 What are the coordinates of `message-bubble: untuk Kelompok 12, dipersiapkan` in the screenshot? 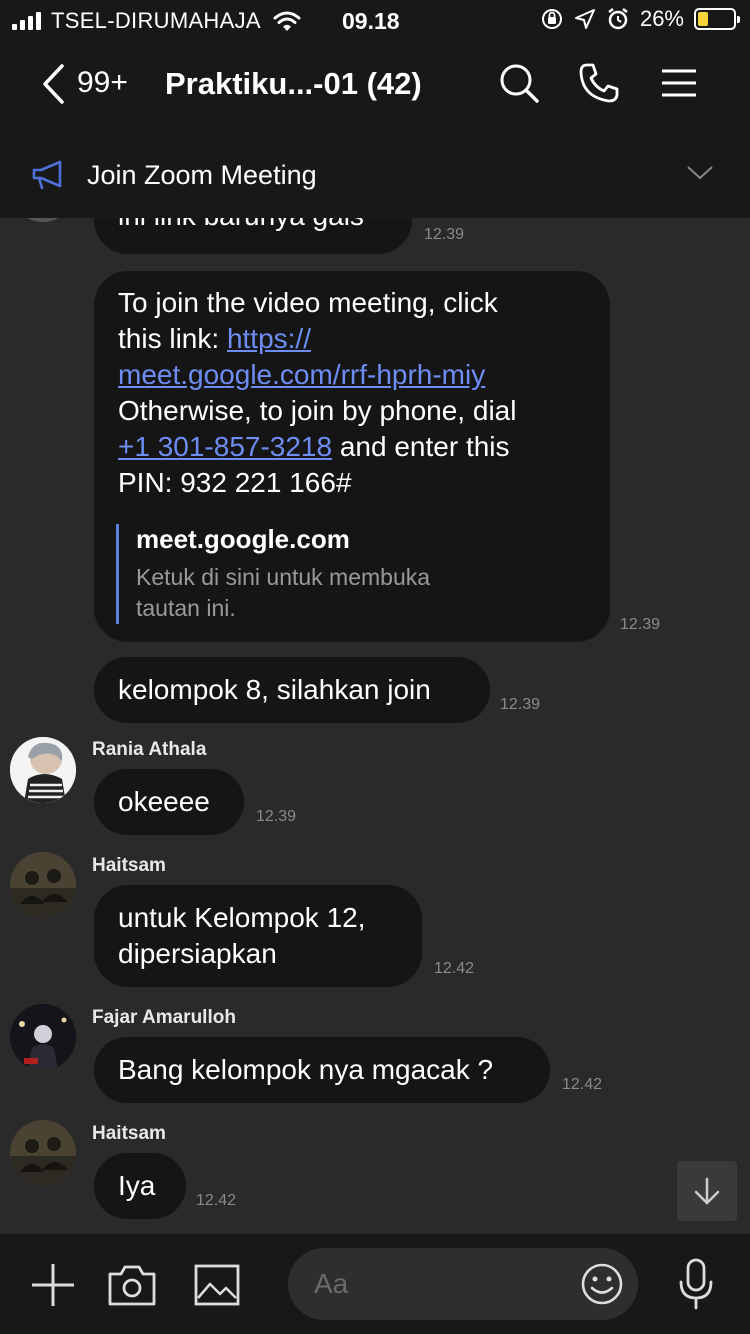 It's located at (258, 936).